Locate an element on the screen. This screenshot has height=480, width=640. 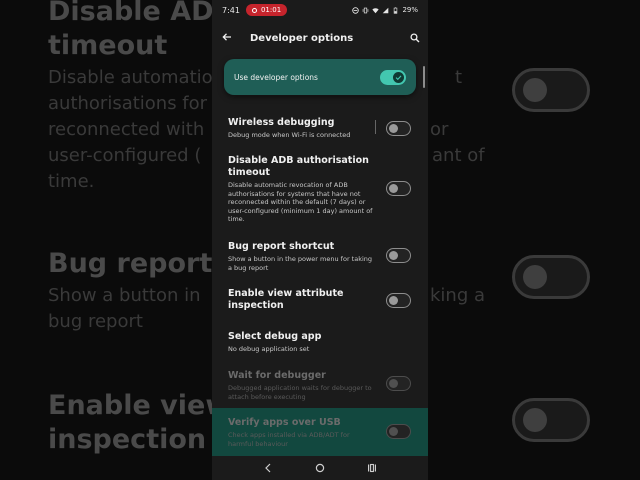
arrow-back-icon is located at coordinates (226, 37).